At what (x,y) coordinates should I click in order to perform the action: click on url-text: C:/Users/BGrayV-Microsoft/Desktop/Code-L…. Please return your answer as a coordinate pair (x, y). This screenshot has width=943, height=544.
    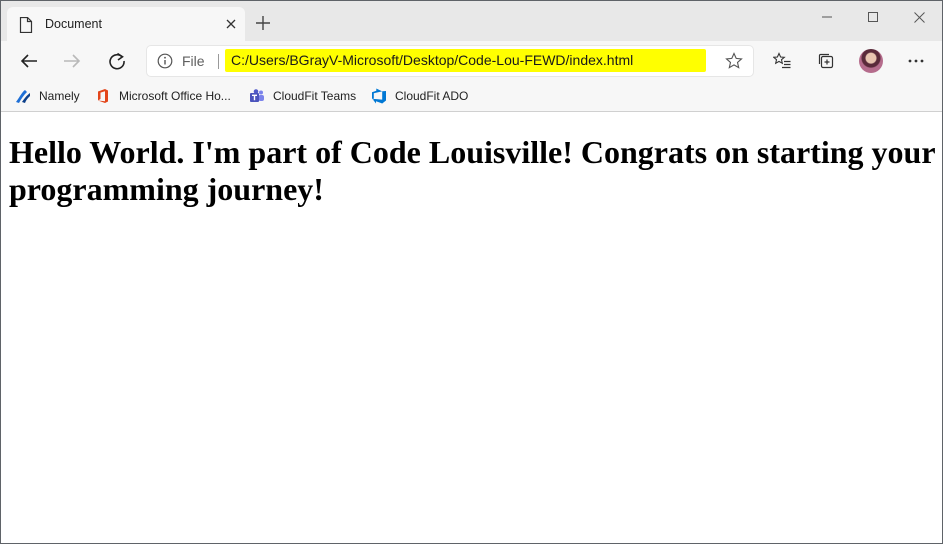
    Looking at the image, I should click on (432, 60).